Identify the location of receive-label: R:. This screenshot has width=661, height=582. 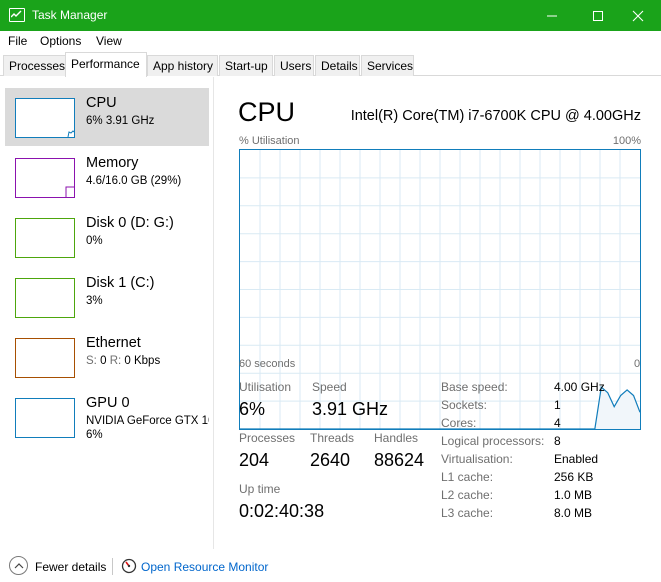
(115, 361).